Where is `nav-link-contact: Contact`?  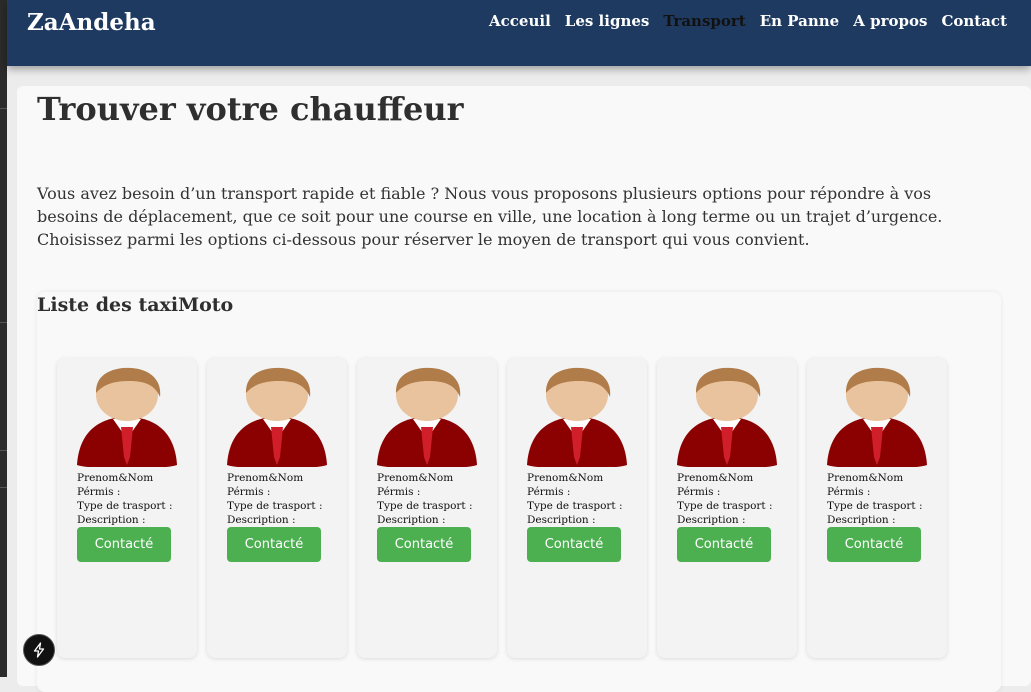 nav-link-contact: Contact is located at coordinates (974, 21).